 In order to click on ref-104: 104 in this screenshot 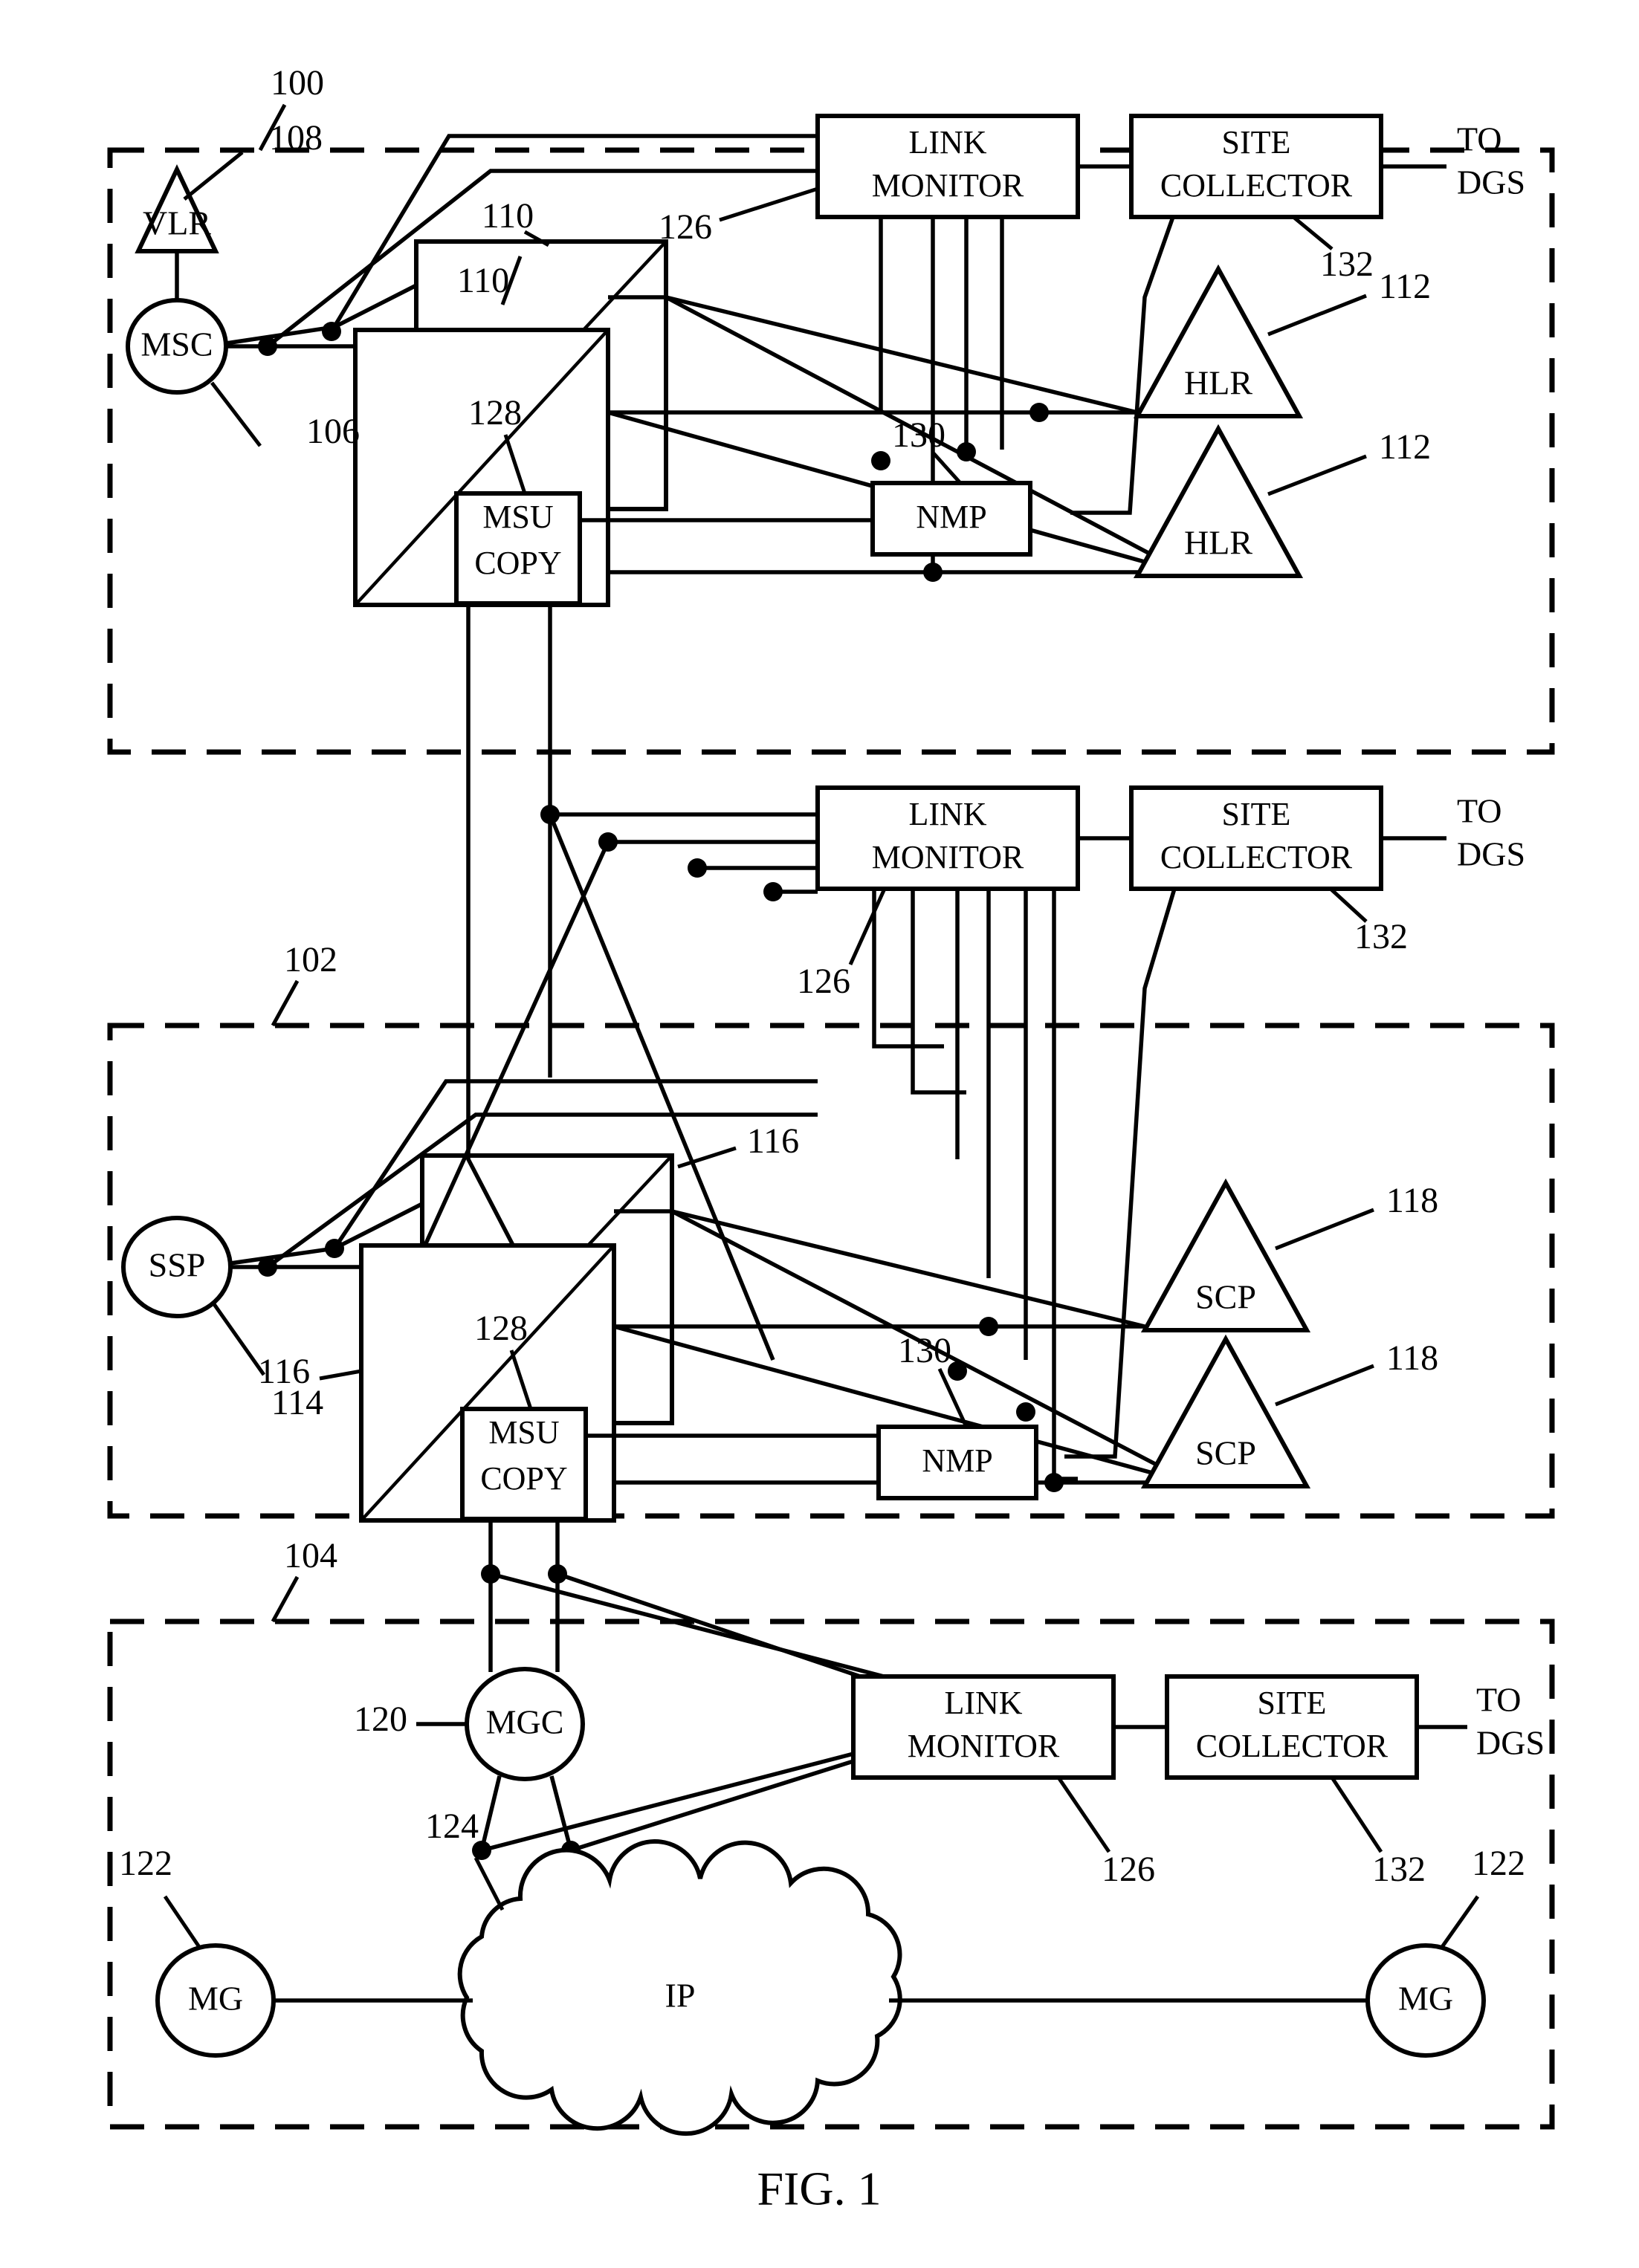, I will do `click(310, 1555)`.